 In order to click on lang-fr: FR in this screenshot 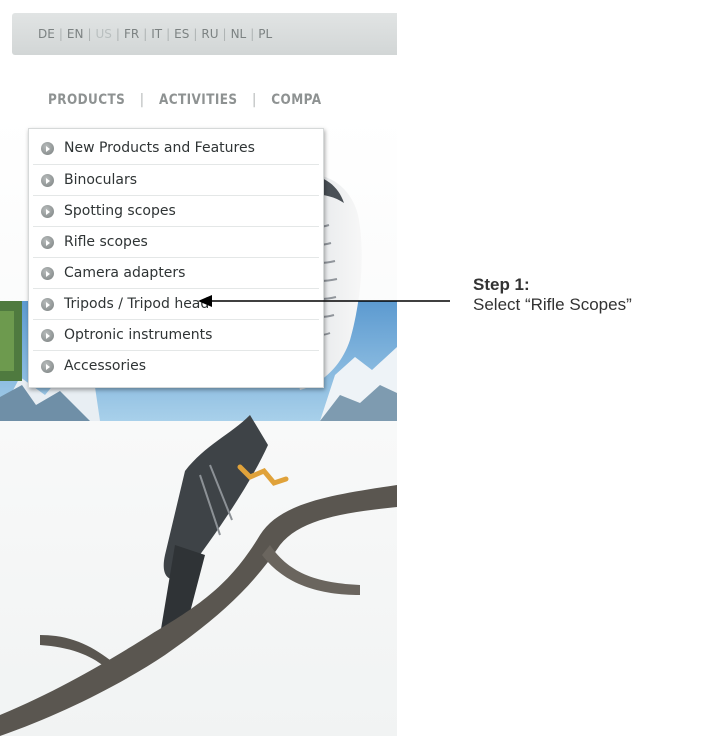, I will do `click(131, 34)`.